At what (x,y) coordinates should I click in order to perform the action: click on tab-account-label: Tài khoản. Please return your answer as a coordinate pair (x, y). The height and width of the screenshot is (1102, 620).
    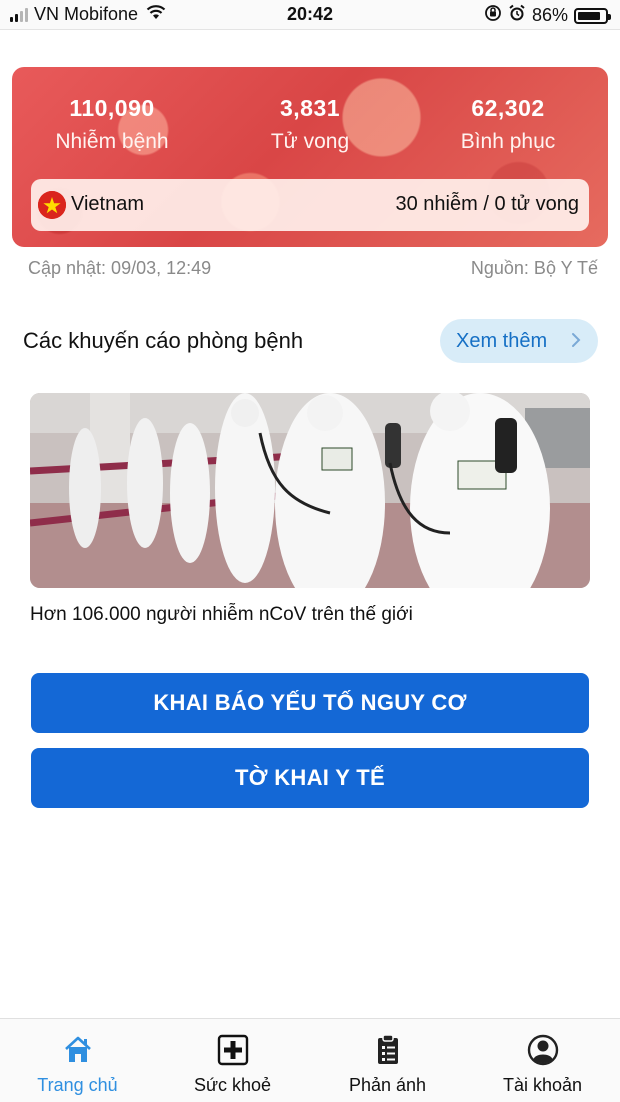
    Looking at the image, I should click on (542, 1085).